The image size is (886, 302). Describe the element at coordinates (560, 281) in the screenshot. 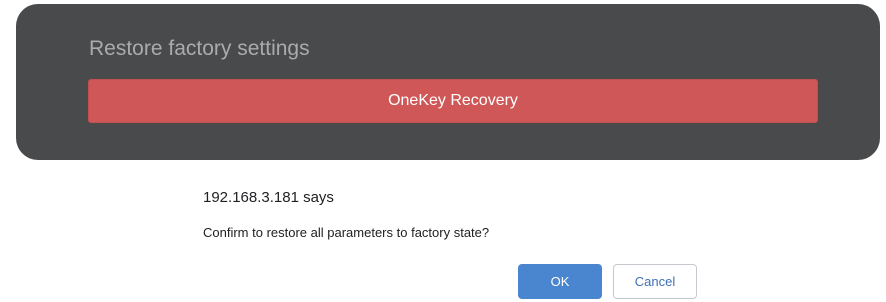

I see `ok-button: OK` at that location.